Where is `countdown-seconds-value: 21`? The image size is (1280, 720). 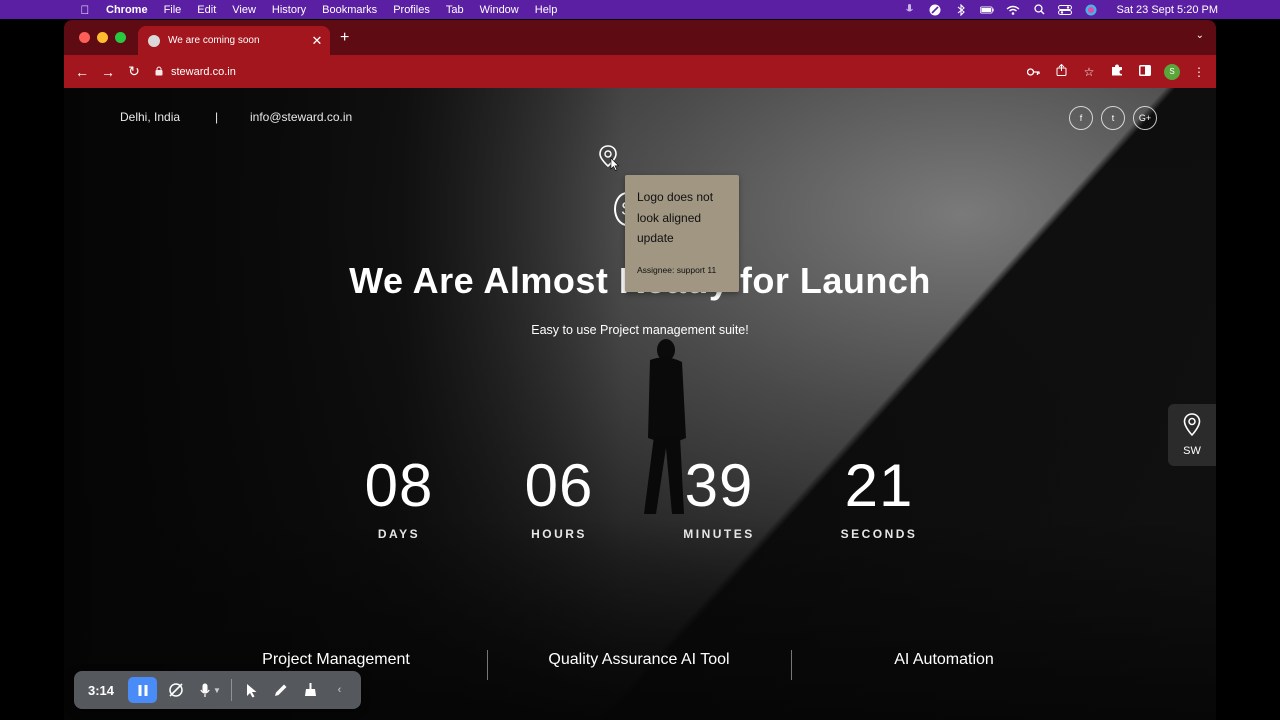
countdown-seconds-value: 21 is located at coordinates (879, 485).